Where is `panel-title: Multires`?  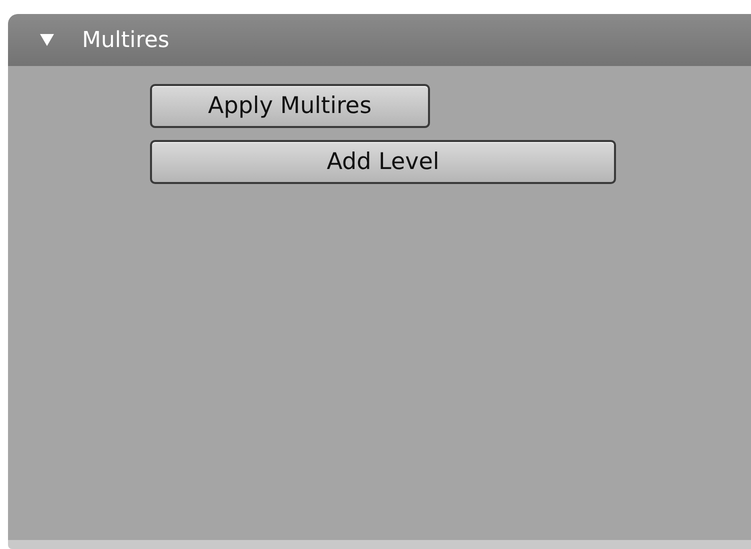
panel-title: Multires is located at coordinates (126, 40).